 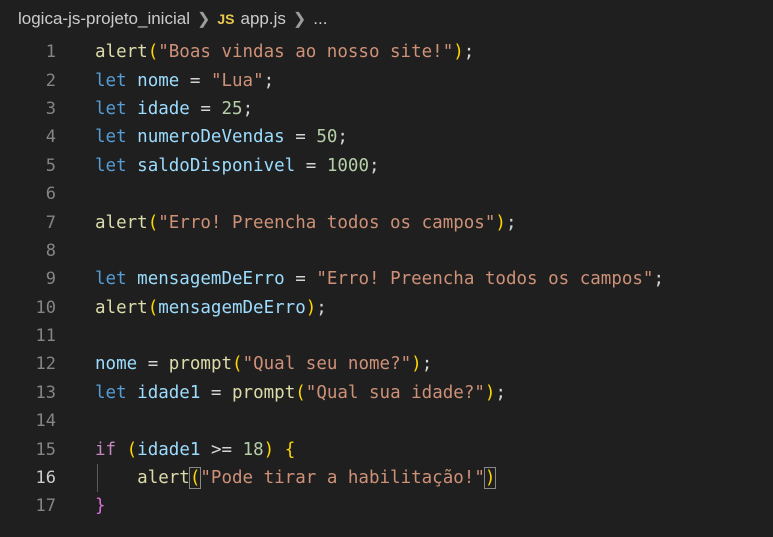 What do you see at coordinates (174, 109) in the screenshot?
I see `code-text: let idade = 25;` at bounding box center [174, 109].